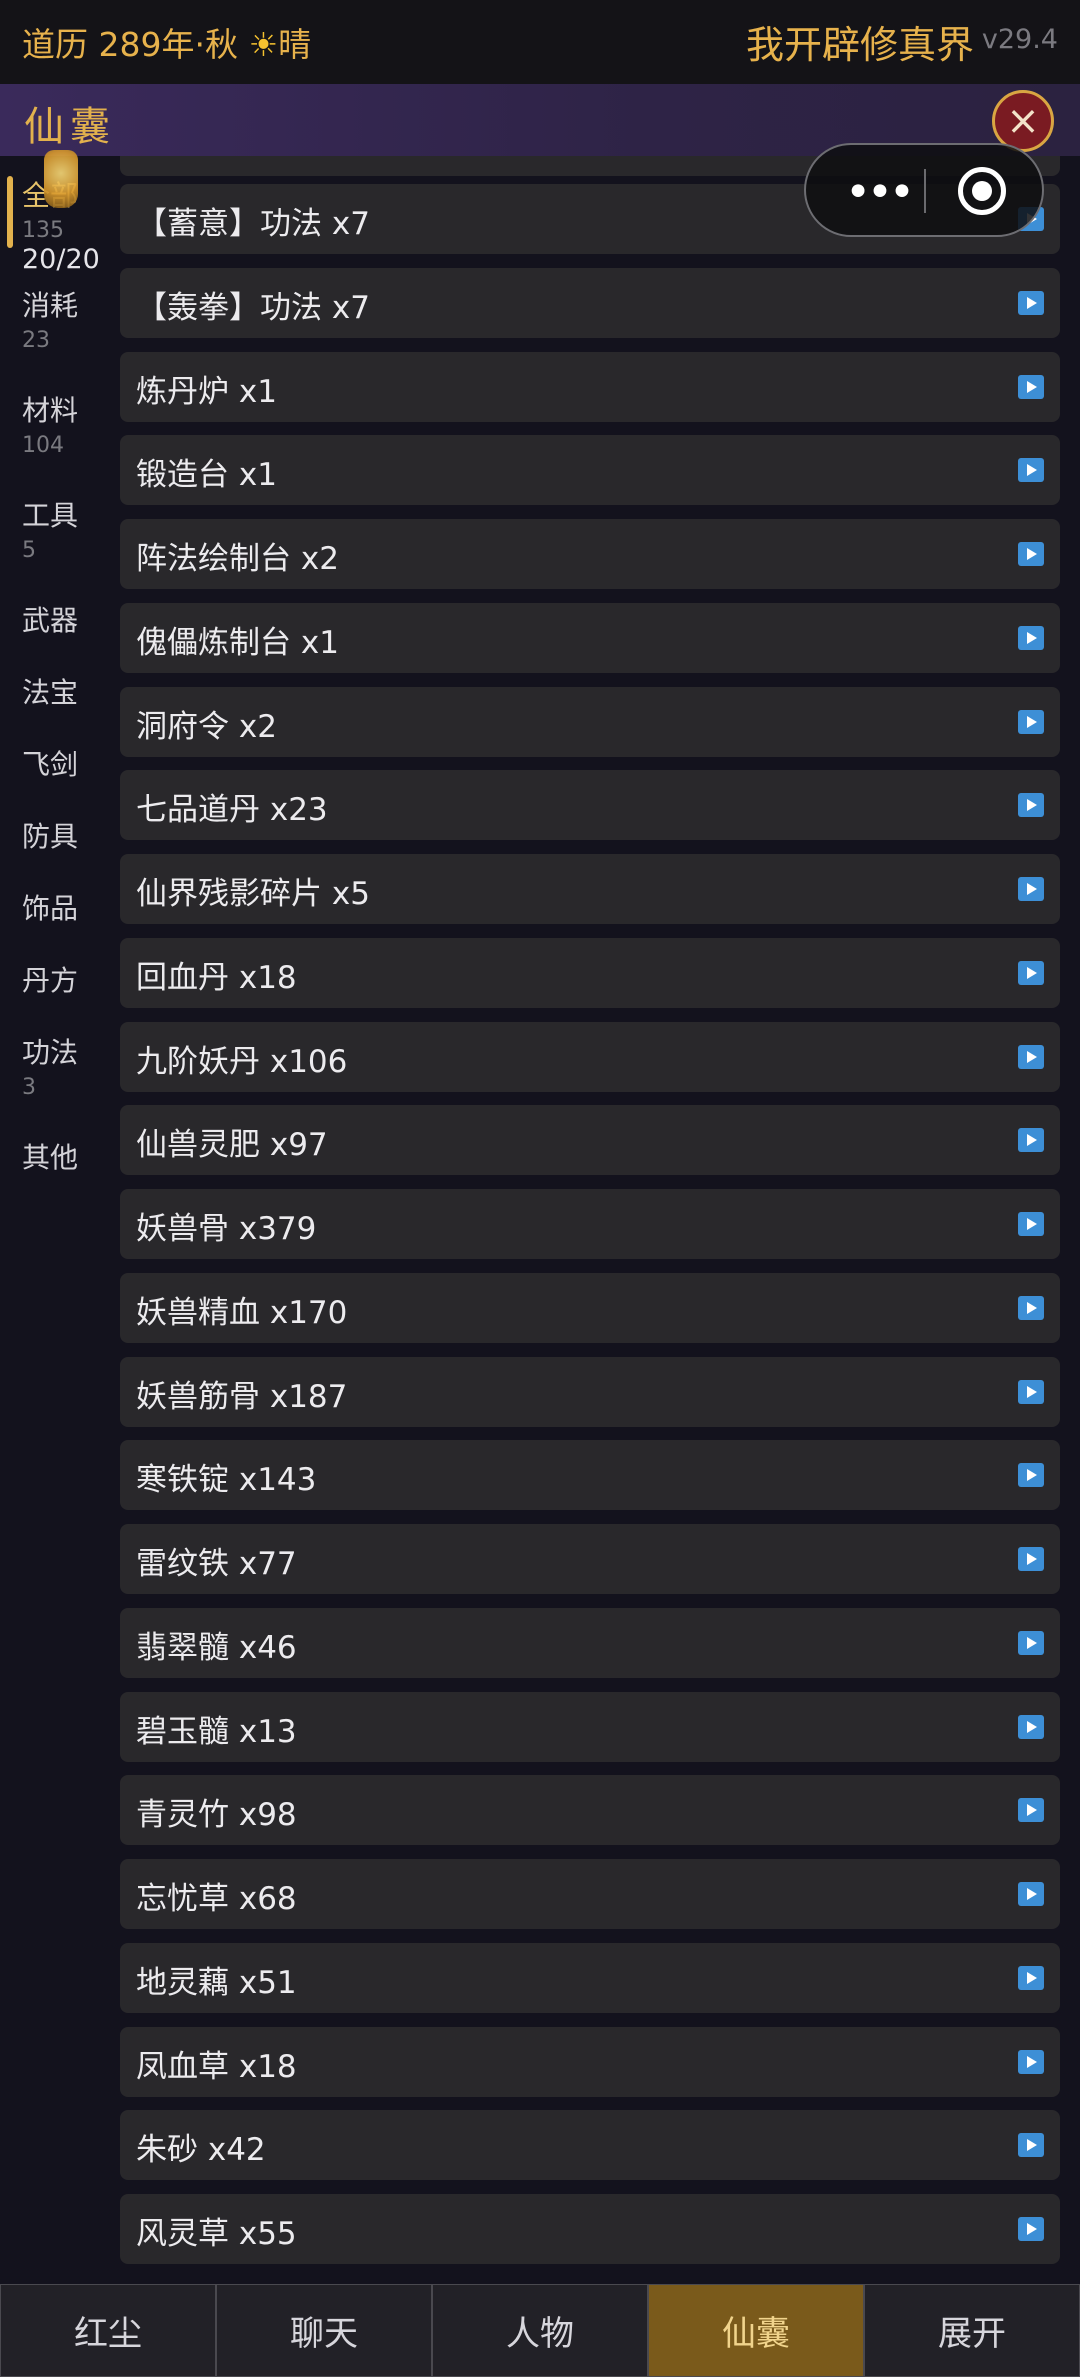 The image size is (1080, 2377). What do you see at coordinates (590, 1978) in the screenshot?
I see `list-item: 地灵藕 x51` at bounding box center [590, 1978].